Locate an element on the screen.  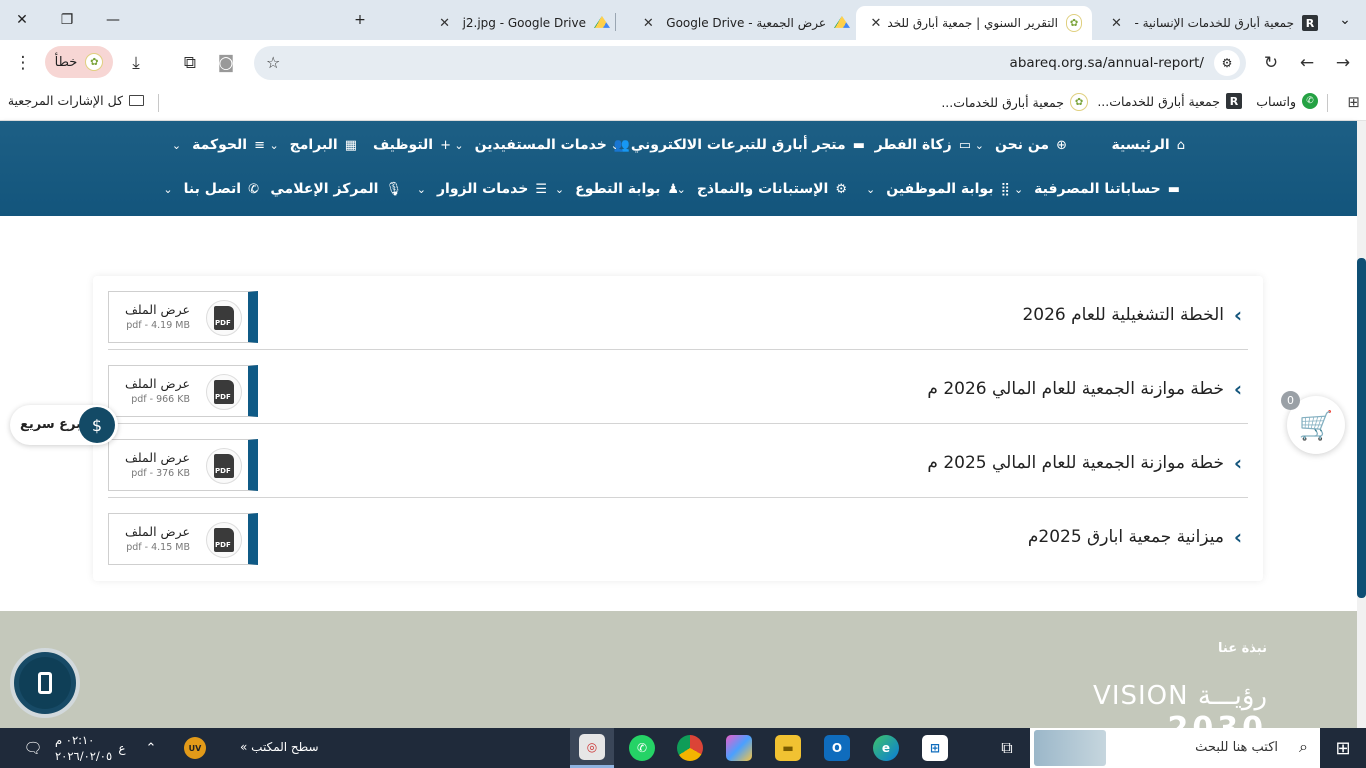
download-icon: ⤓ is located at coordinates (136, 63).